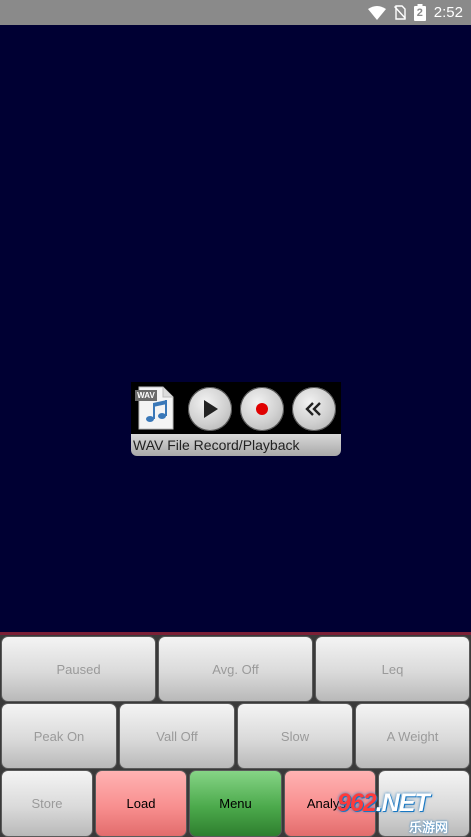 Image resolution: width=471 pixels, height=837 pixels. What do you see at coordinates (448, 12) in the screenshot?
I see `status-time: 2:52` at bounding box center [448, 12].